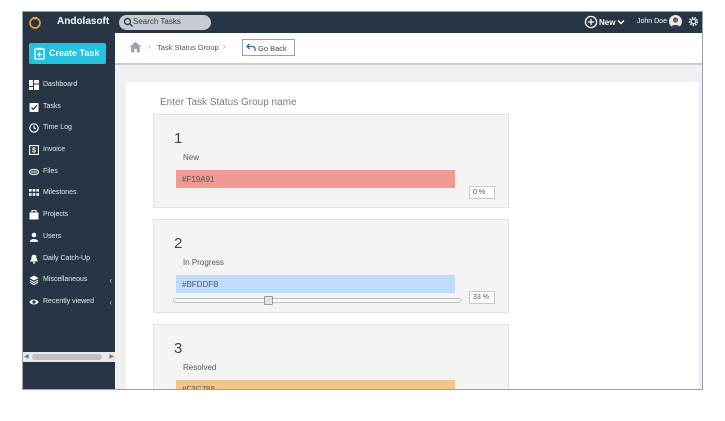 Image resolution: width=725 pixels, height=421 pixels. I want to click on color-field: #F19A91, so click(315, 179).